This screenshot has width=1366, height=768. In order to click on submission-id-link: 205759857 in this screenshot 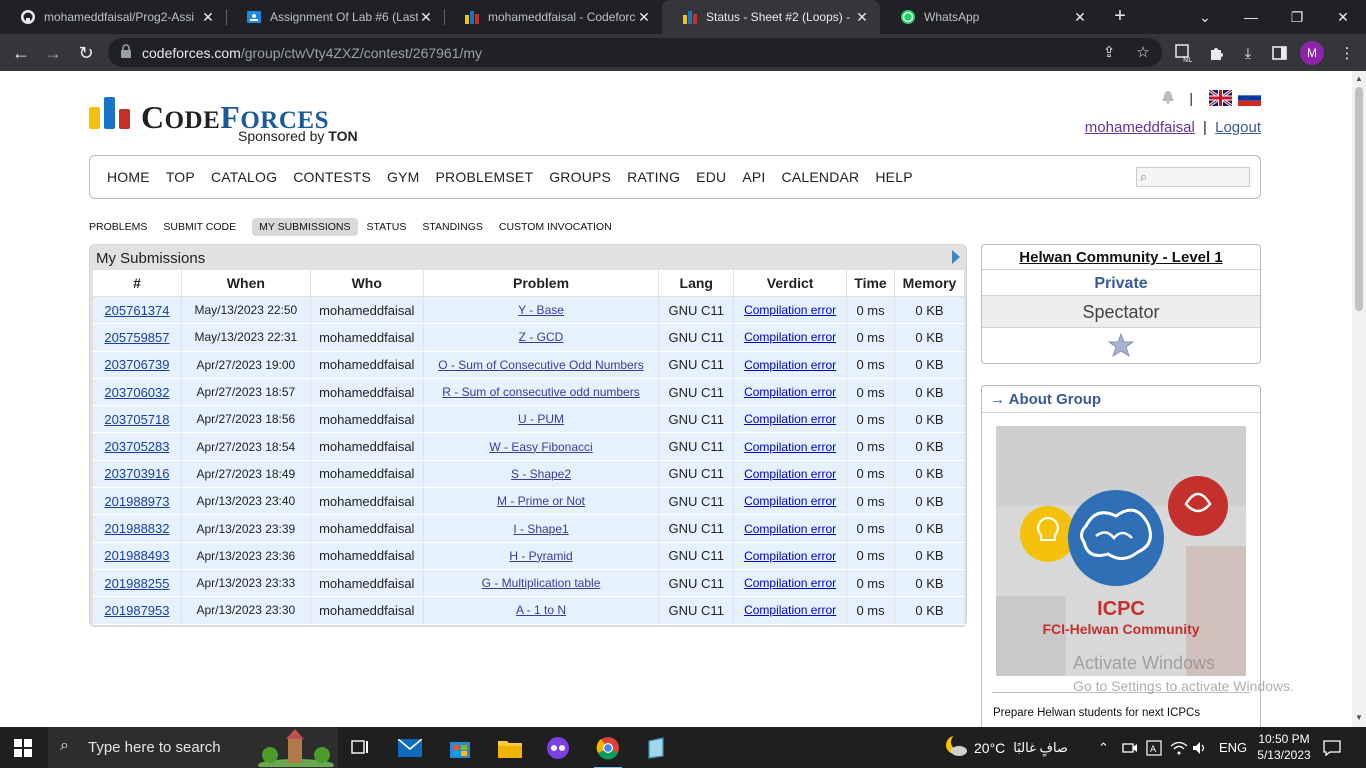, I will do `click(136, 337)`.